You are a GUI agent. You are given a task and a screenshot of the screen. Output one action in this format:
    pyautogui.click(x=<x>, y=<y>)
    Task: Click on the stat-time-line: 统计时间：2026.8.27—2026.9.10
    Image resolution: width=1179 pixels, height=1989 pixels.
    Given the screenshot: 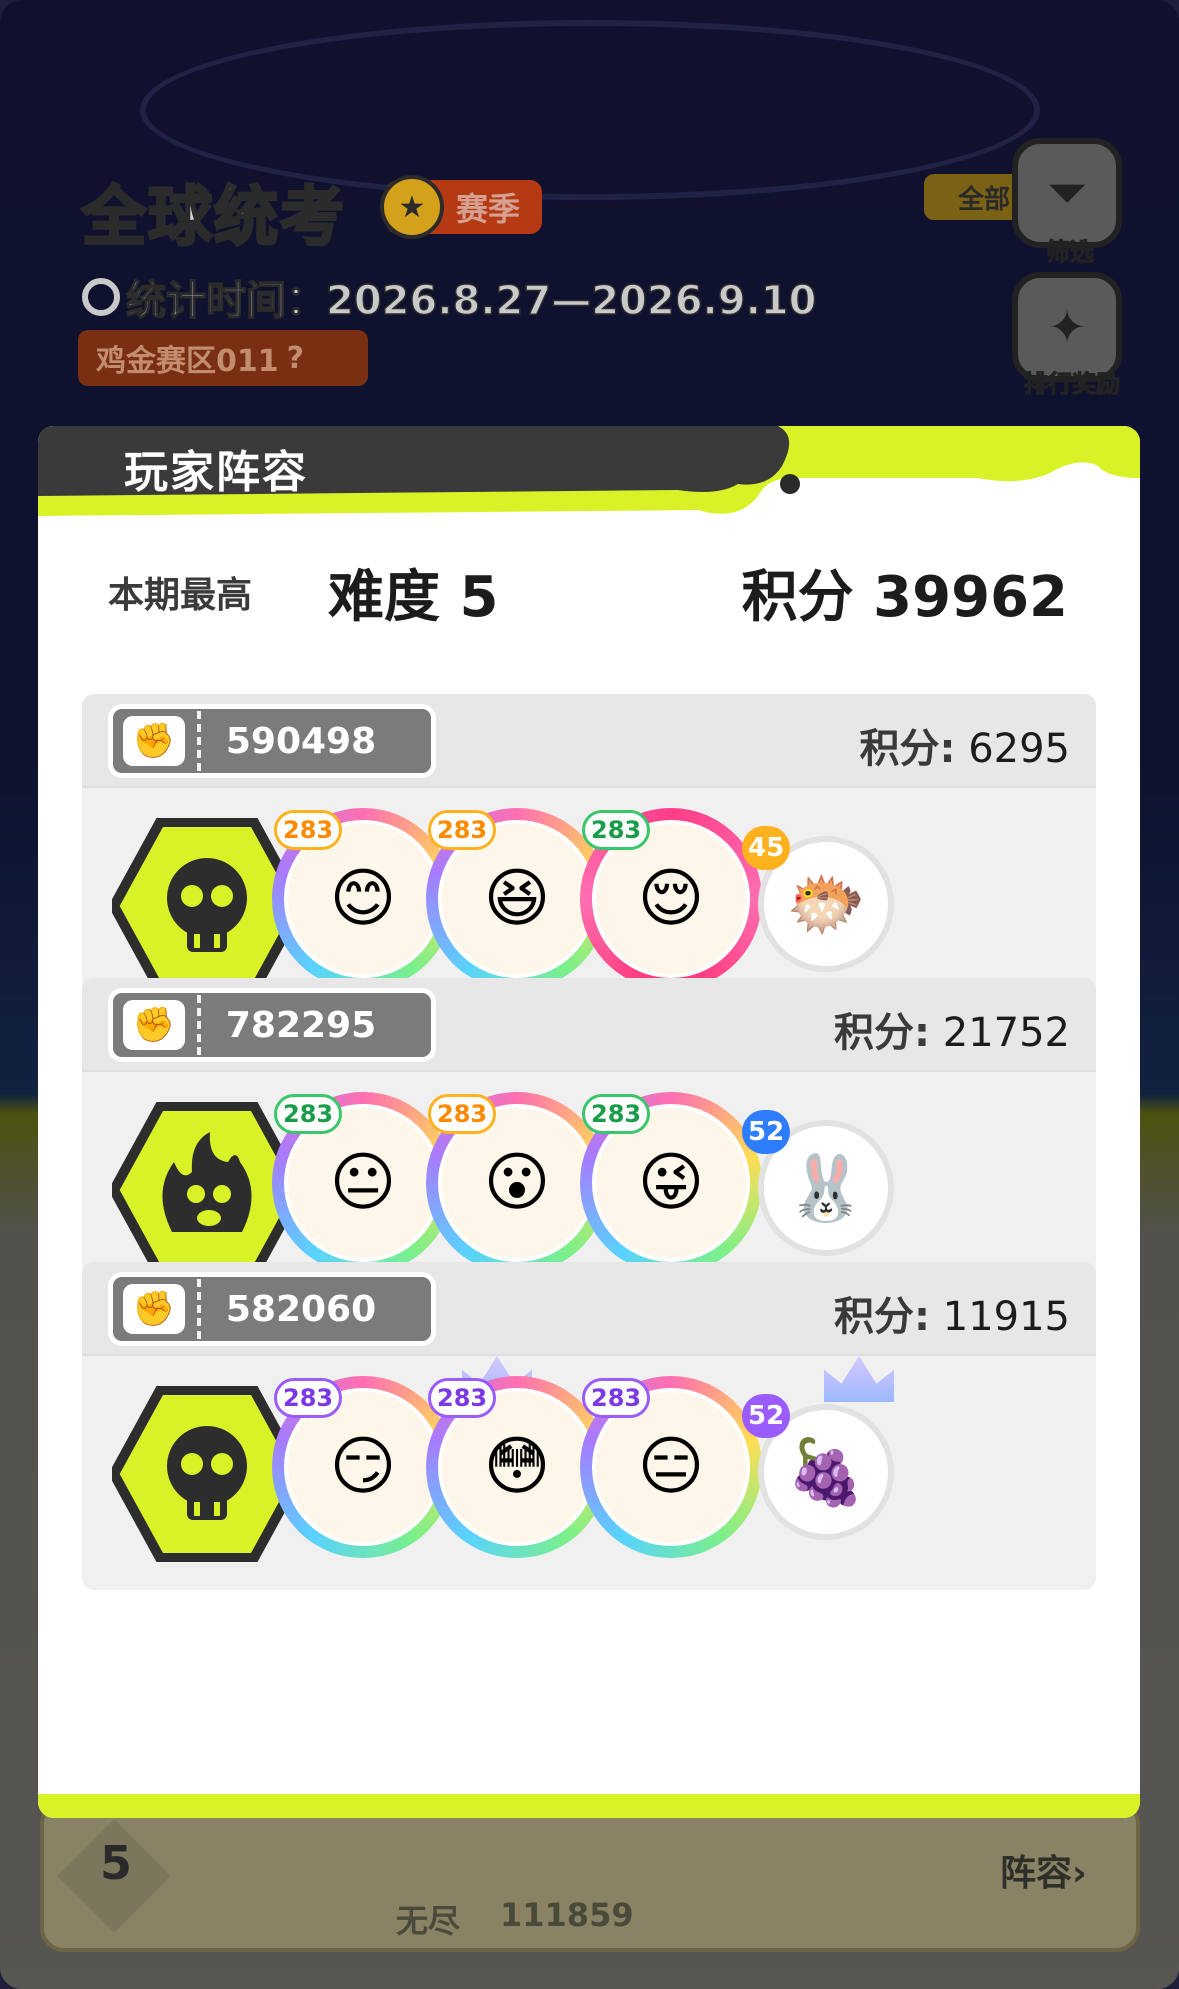 What is the action you would take?
    pyautogui.click(x=449, y=297)
    